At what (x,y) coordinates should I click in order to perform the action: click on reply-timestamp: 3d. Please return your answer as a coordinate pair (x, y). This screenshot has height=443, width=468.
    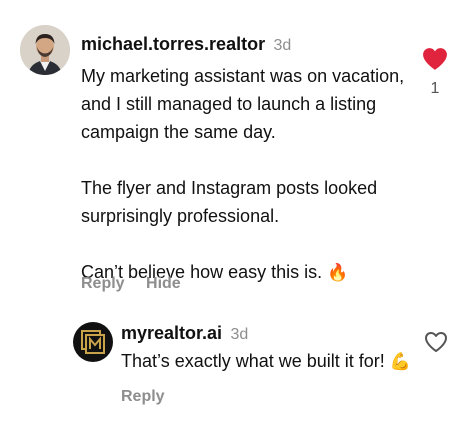
    Looking at the image, I should click on (239, 334).